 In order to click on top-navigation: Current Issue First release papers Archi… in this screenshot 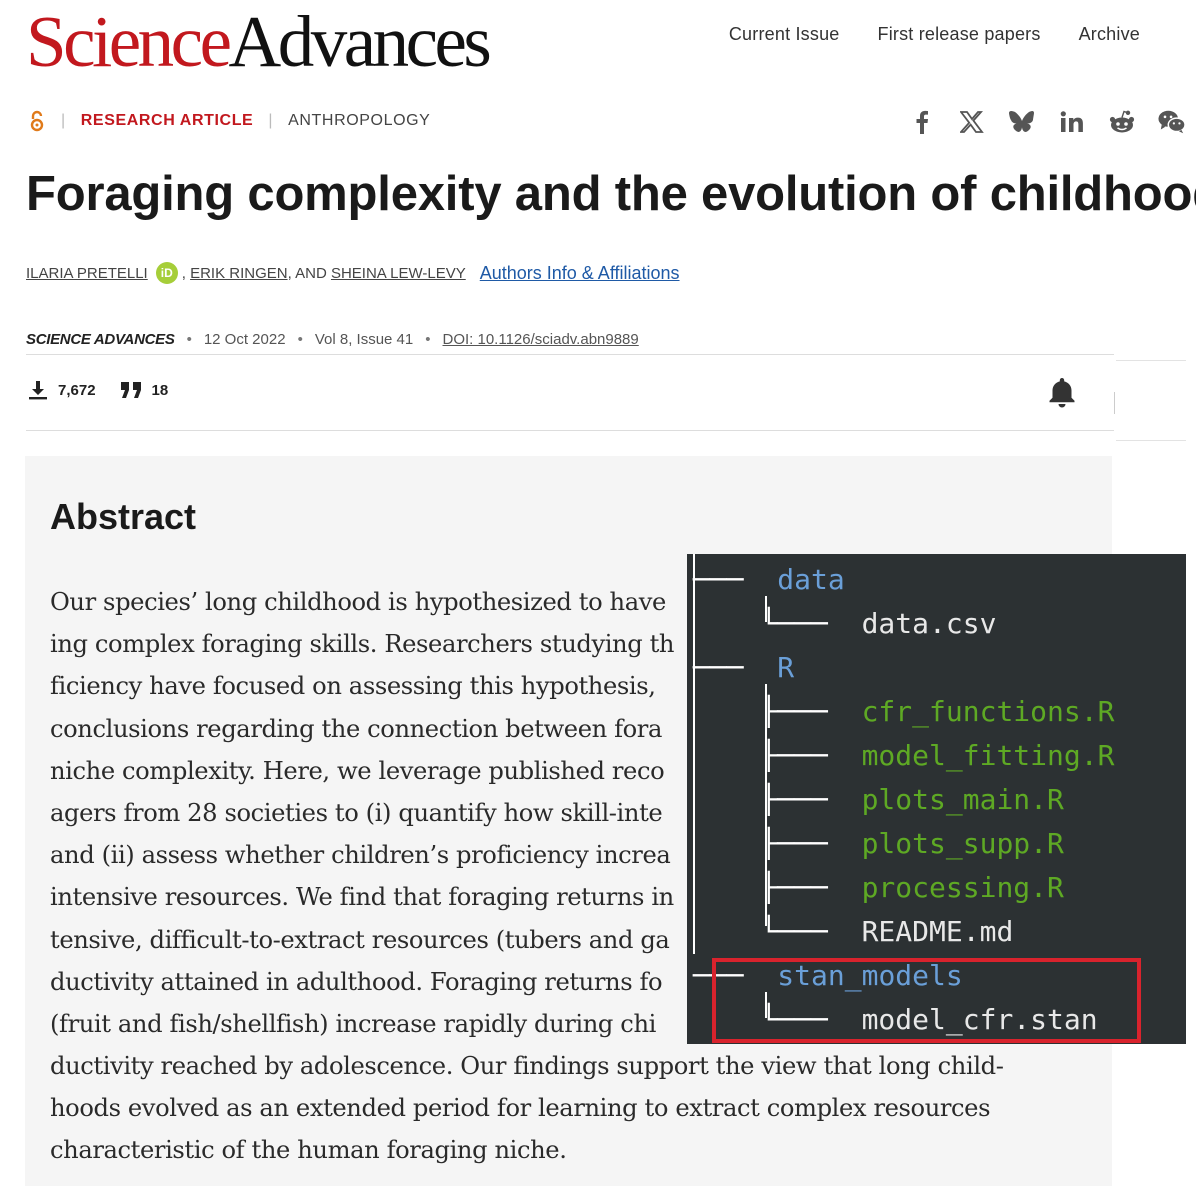, I will do `click(934, 34)`.